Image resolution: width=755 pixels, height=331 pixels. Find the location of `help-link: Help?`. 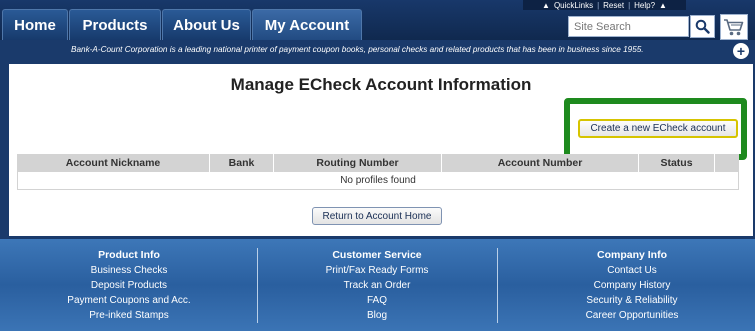

help-link: Help? is located at coordinates (644, 5).